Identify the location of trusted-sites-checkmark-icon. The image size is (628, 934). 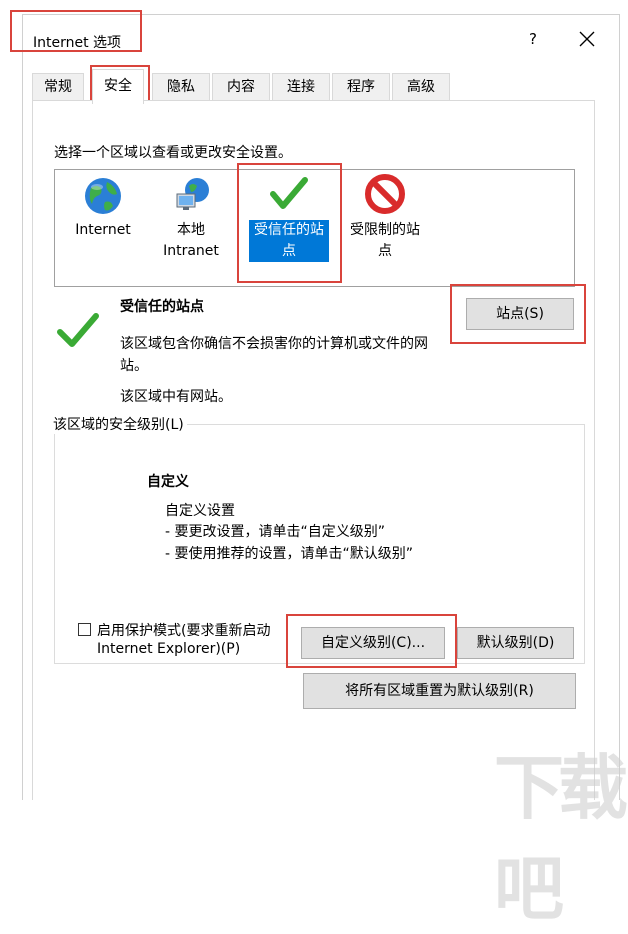
(78, 330).